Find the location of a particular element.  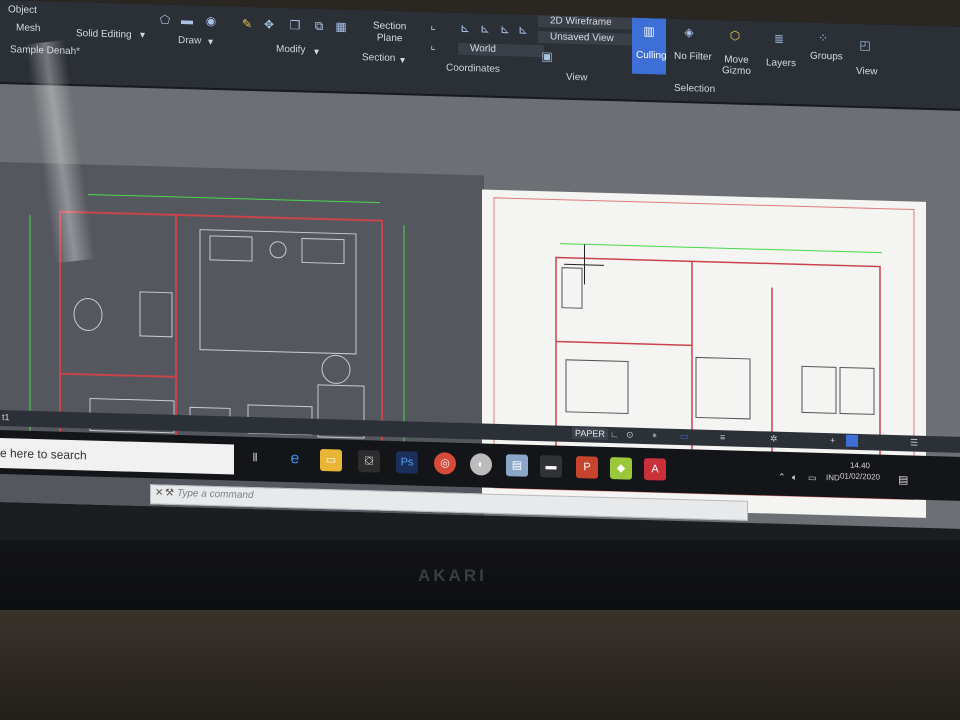

toilet is located at coordinates (88, 314).